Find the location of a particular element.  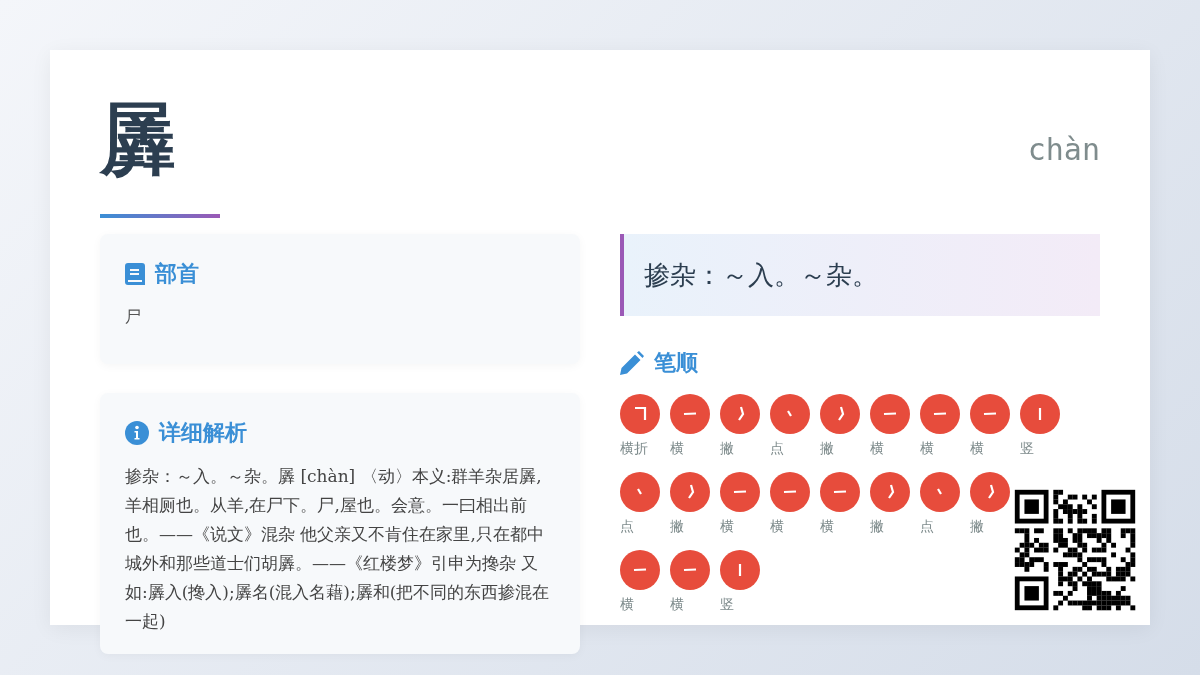

radical-value: 尸 is located at coordinates (133, 317).